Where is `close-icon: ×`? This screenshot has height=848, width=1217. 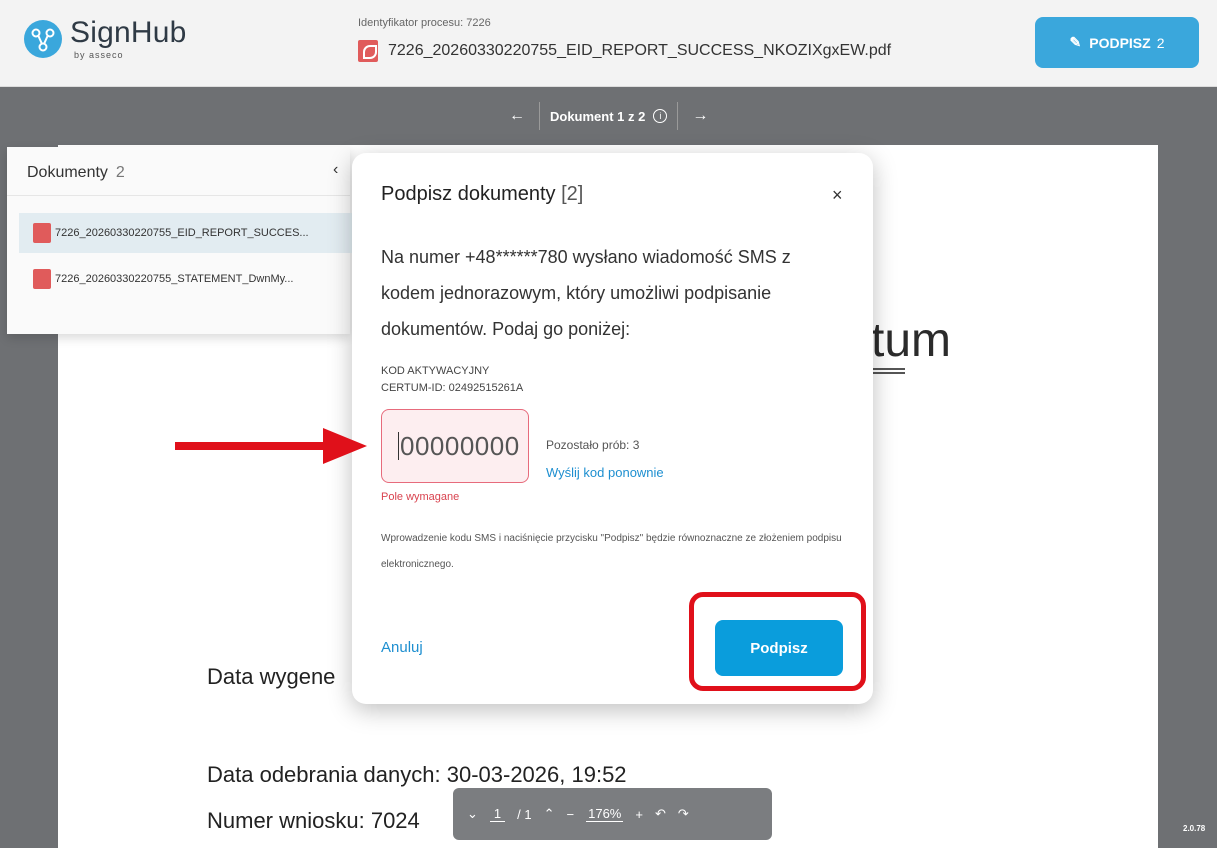
close-icon: × is located at coordinates (837, 195).